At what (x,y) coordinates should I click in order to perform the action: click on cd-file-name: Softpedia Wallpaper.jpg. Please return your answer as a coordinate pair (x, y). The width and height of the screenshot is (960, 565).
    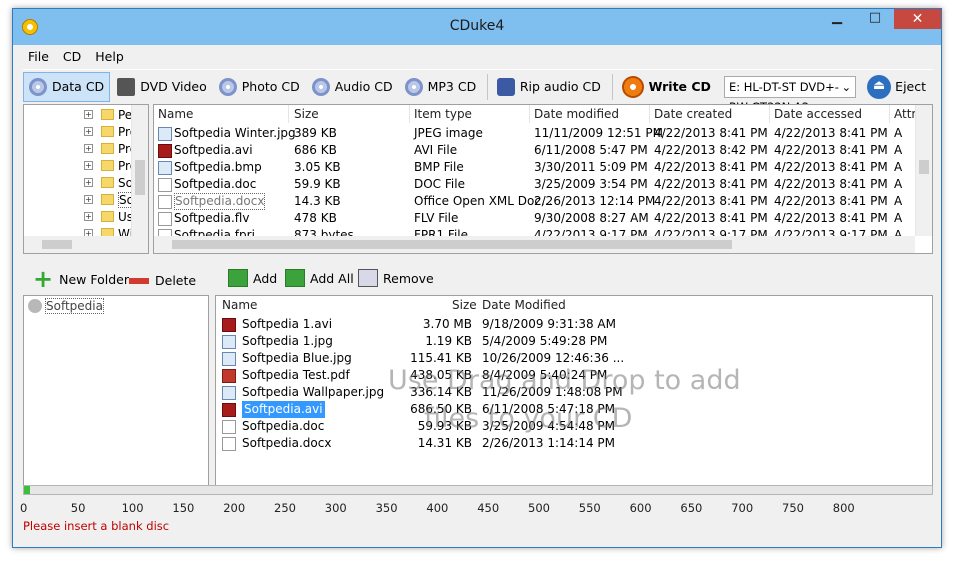
    Looking at the image, I should click on (313, 392).